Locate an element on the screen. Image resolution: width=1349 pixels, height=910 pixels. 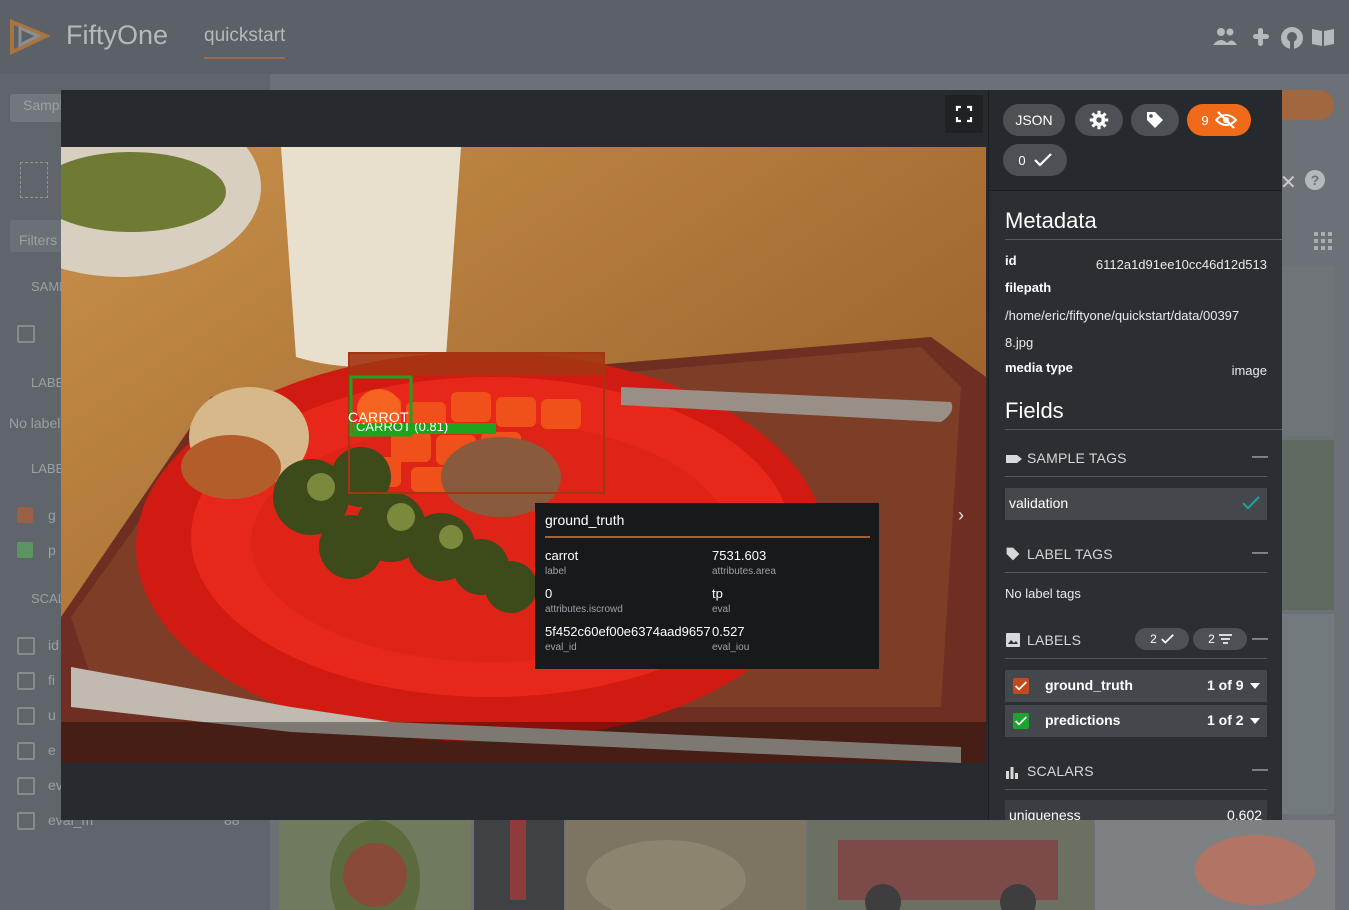
label-field-name: ground_truth is located at coordinates (1089, 685).